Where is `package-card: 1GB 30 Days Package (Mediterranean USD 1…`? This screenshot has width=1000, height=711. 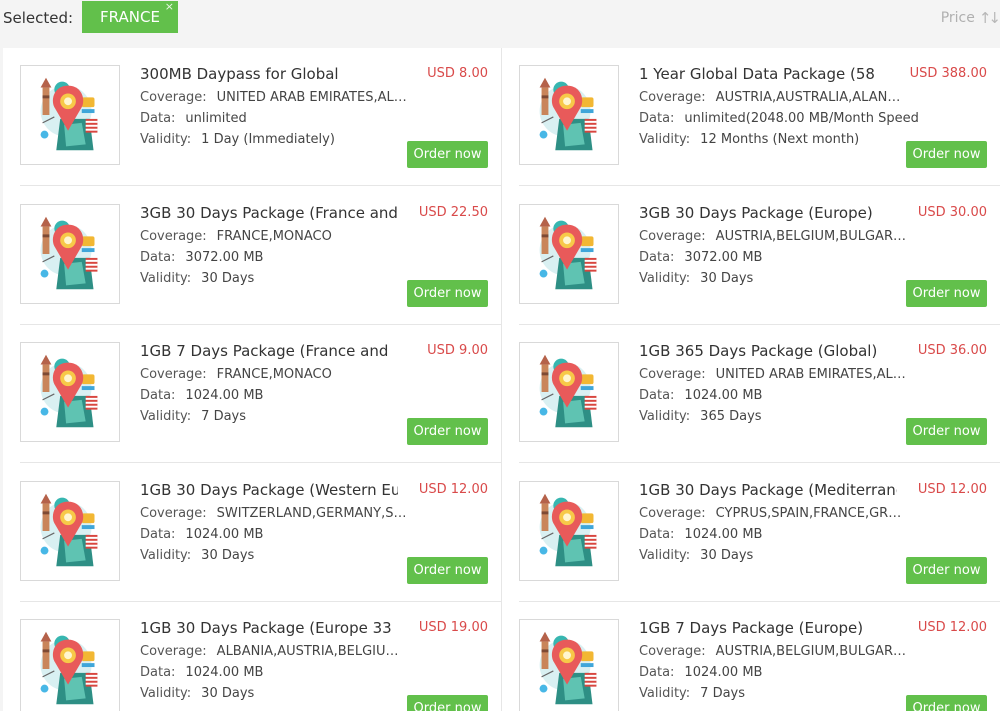 package-card: 1GB 30 Days Package (Mediterranean USD 1… is located at coordinates (759, 533).